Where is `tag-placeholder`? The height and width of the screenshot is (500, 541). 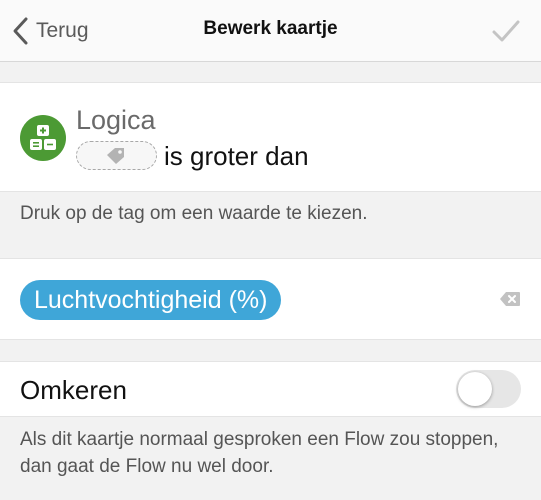
tag-placeholder is located at coordinates (116, 155).